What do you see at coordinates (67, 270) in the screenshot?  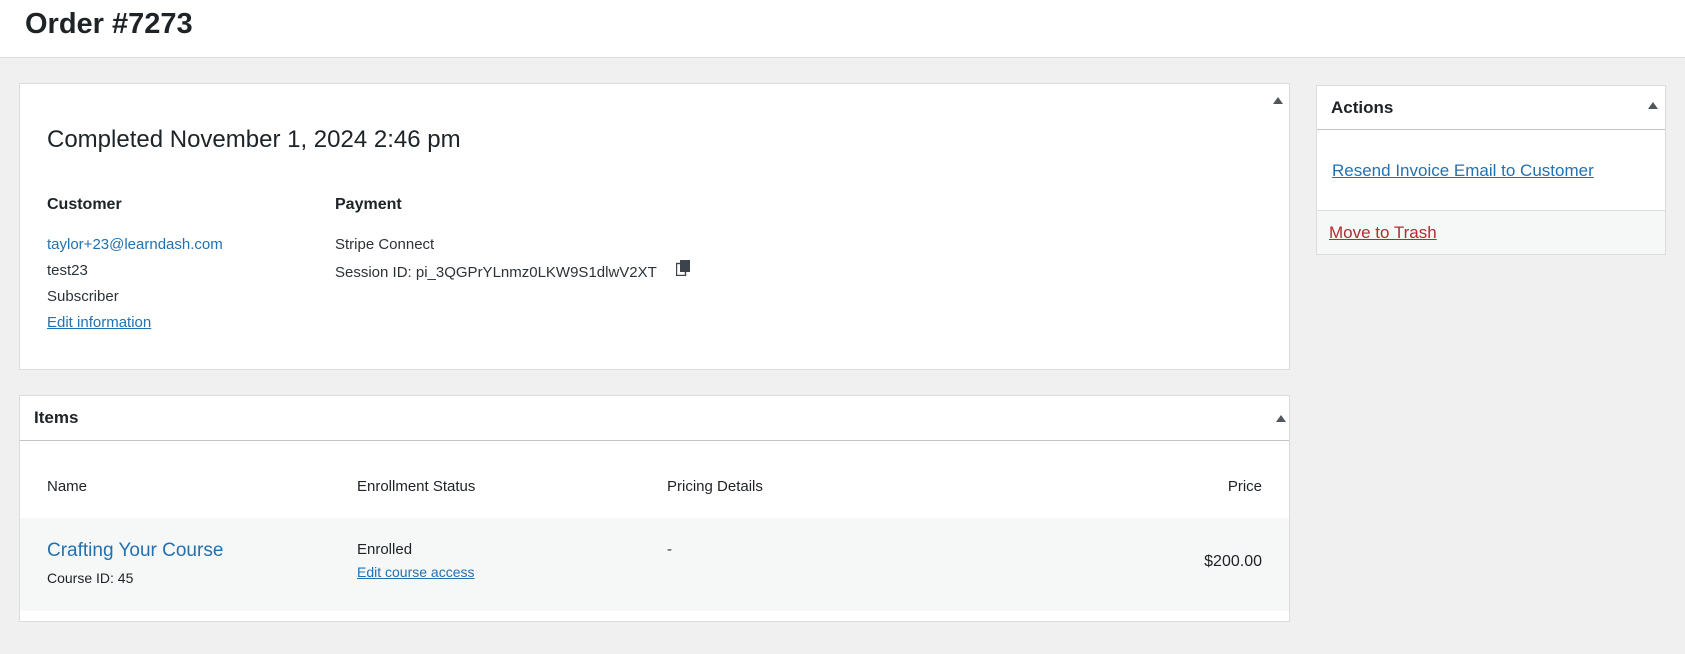 I see `customer-username: test23` at bounding box center [67, 270].